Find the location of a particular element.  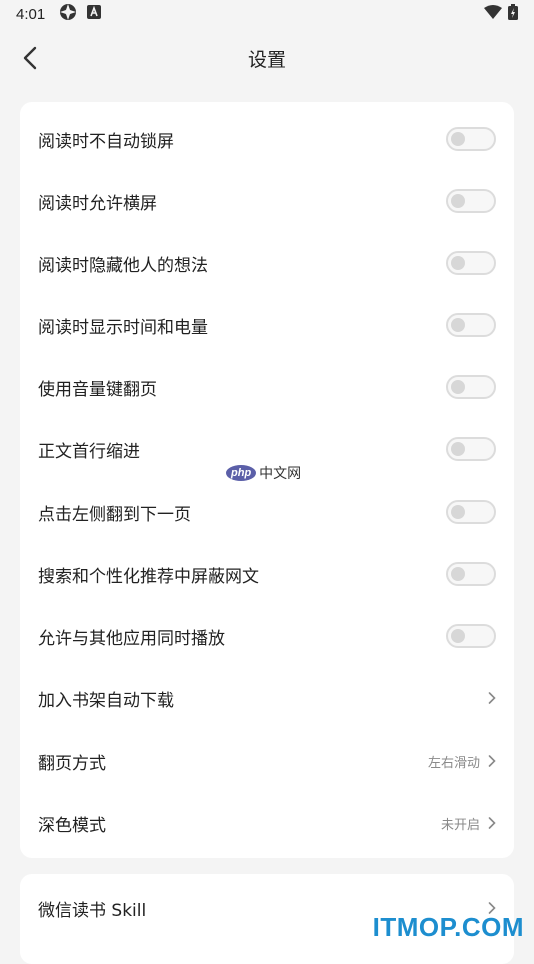

back-button is located at coordinates (30, 58).